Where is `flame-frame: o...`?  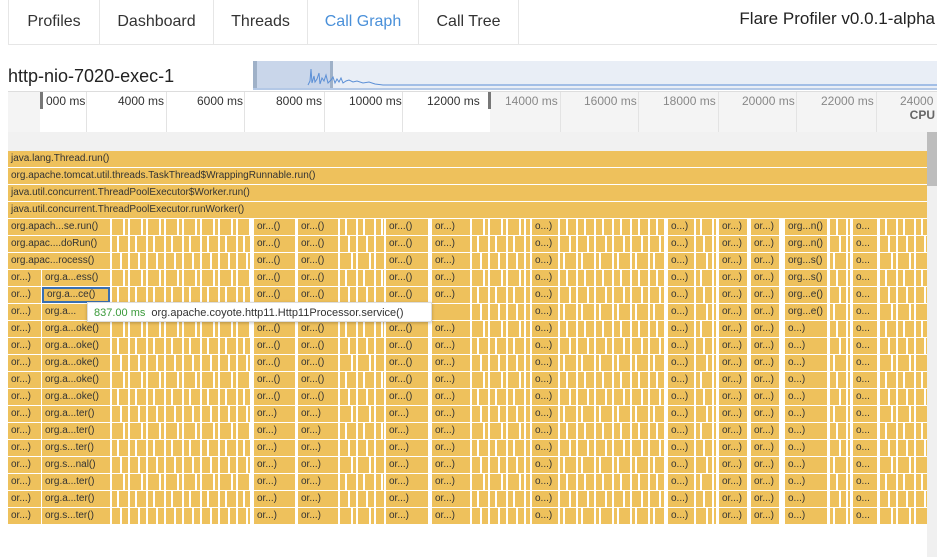 flame-frame: o... is located at coordinates (865, 261).